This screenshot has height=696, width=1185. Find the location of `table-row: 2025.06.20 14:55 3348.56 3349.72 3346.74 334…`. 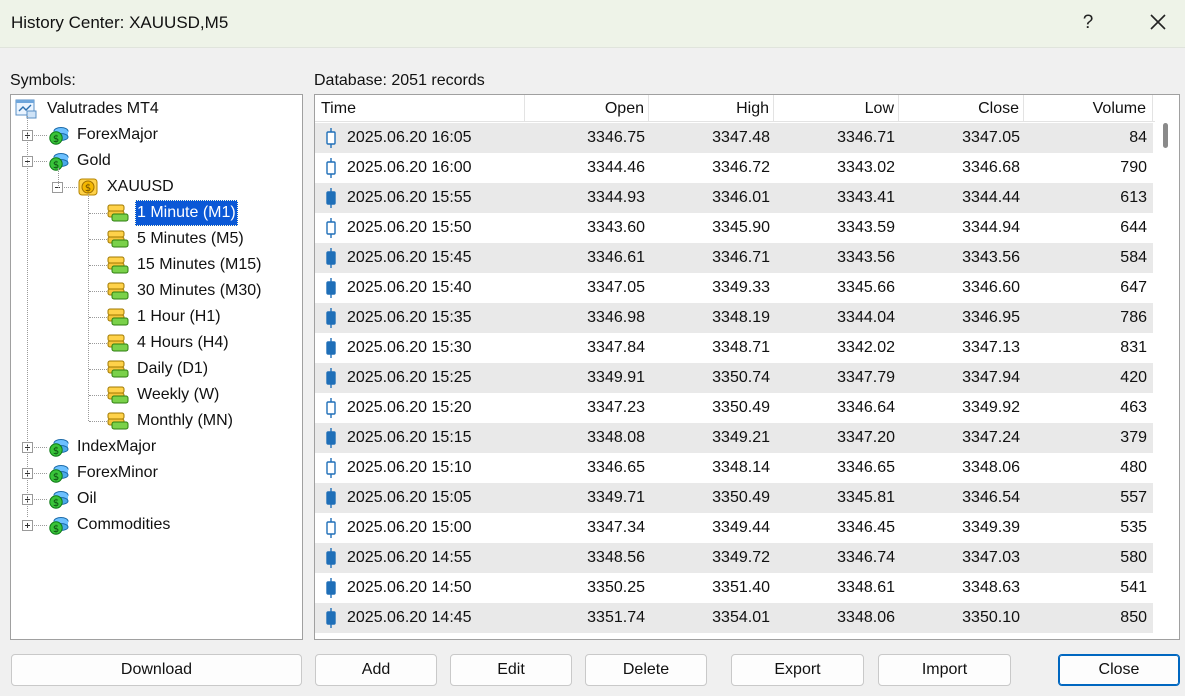

table-row: 2025.06.20 14:55 3348.56 3349.72 3346.74 334… is located at coordinates (734, 558).